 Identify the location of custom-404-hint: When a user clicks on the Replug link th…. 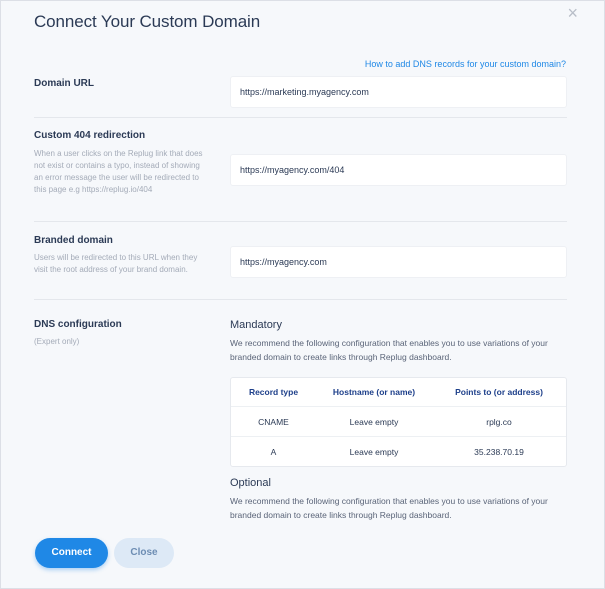
(118, 171).